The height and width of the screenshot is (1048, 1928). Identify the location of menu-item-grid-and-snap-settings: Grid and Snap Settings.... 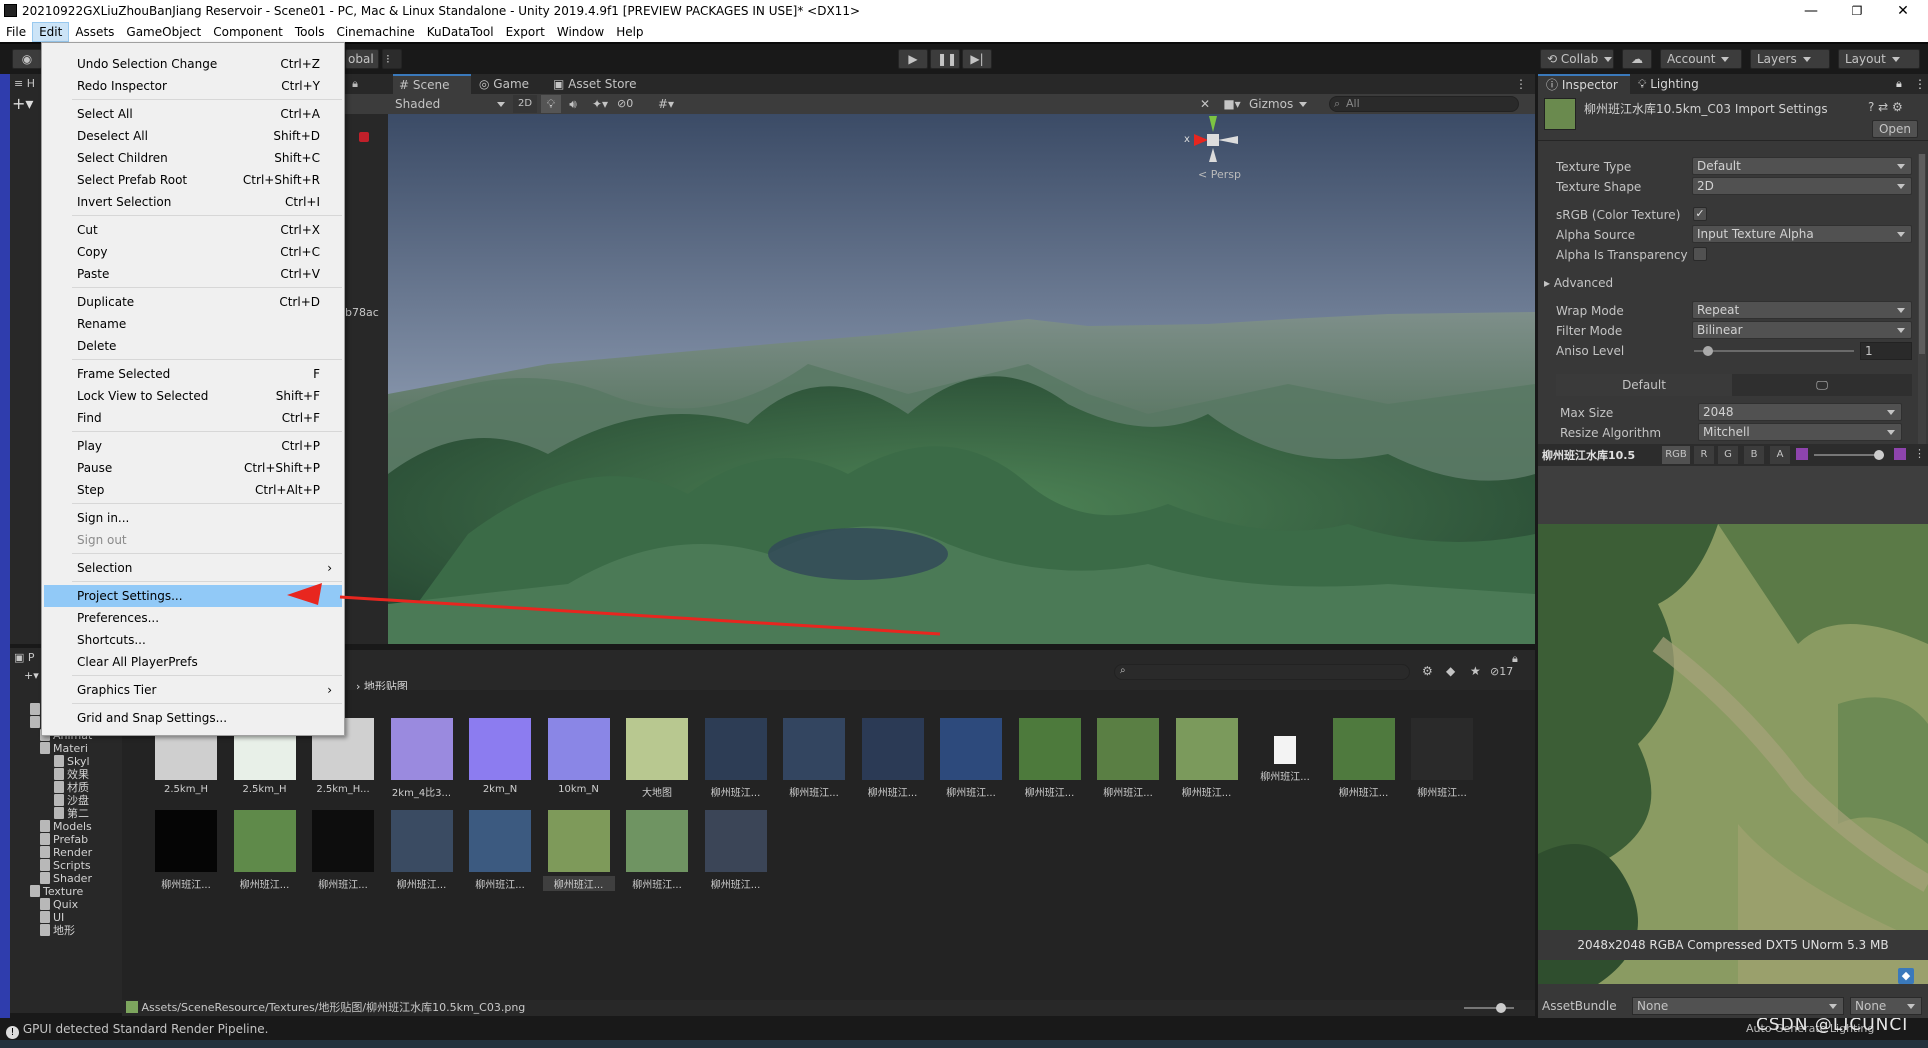
(193, 718).